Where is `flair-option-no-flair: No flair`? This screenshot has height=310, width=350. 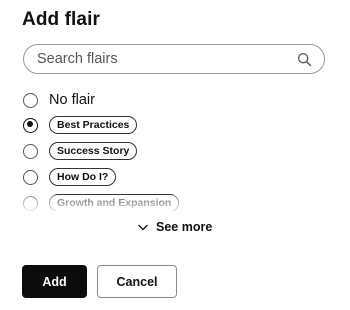 flair-option-no-flair: No flair is located at coordinates (59, 100).